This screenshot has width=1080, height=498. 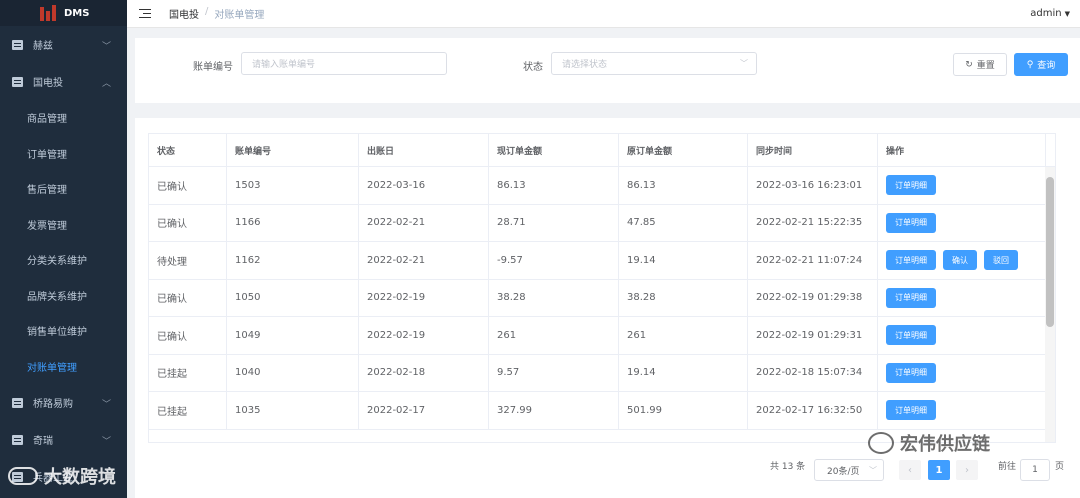 I want to click on sidebar-group-label: 赫兹, so click(x=43, y=46).